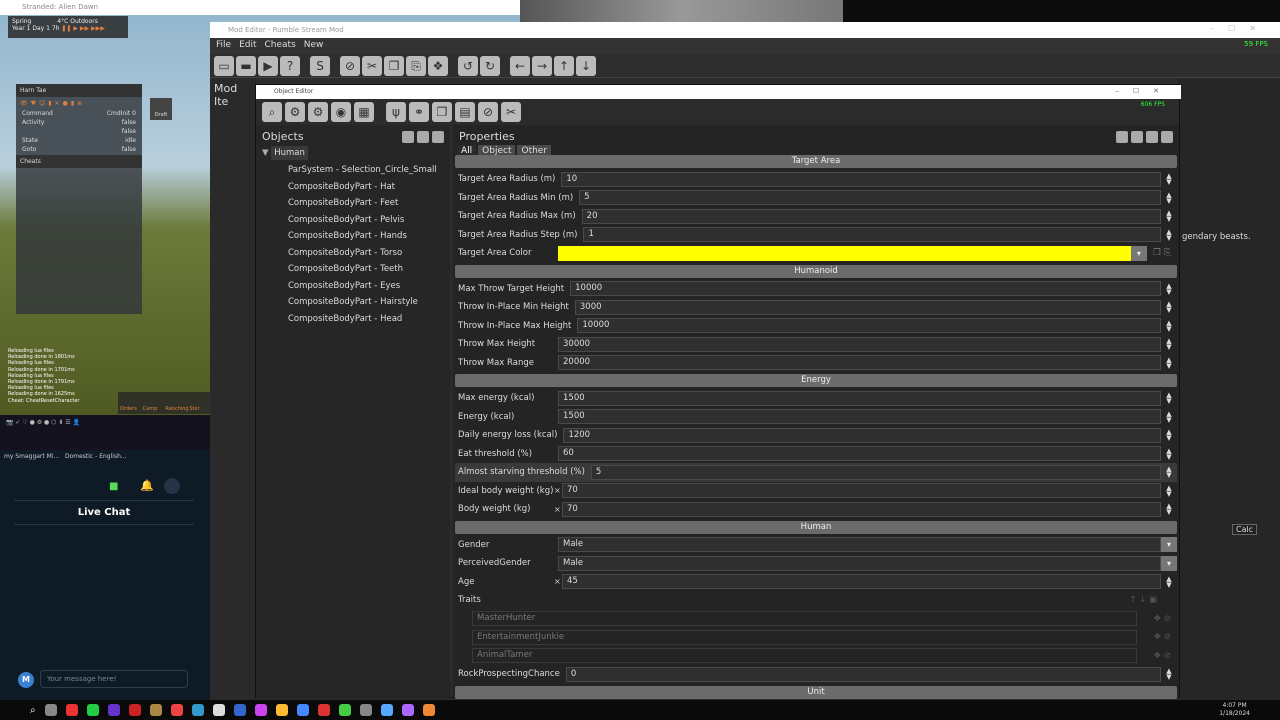 Image resolution: width=1280 pixels, height=720 pixels. I want to click on menu-edit: Edit, so click(247, 47).